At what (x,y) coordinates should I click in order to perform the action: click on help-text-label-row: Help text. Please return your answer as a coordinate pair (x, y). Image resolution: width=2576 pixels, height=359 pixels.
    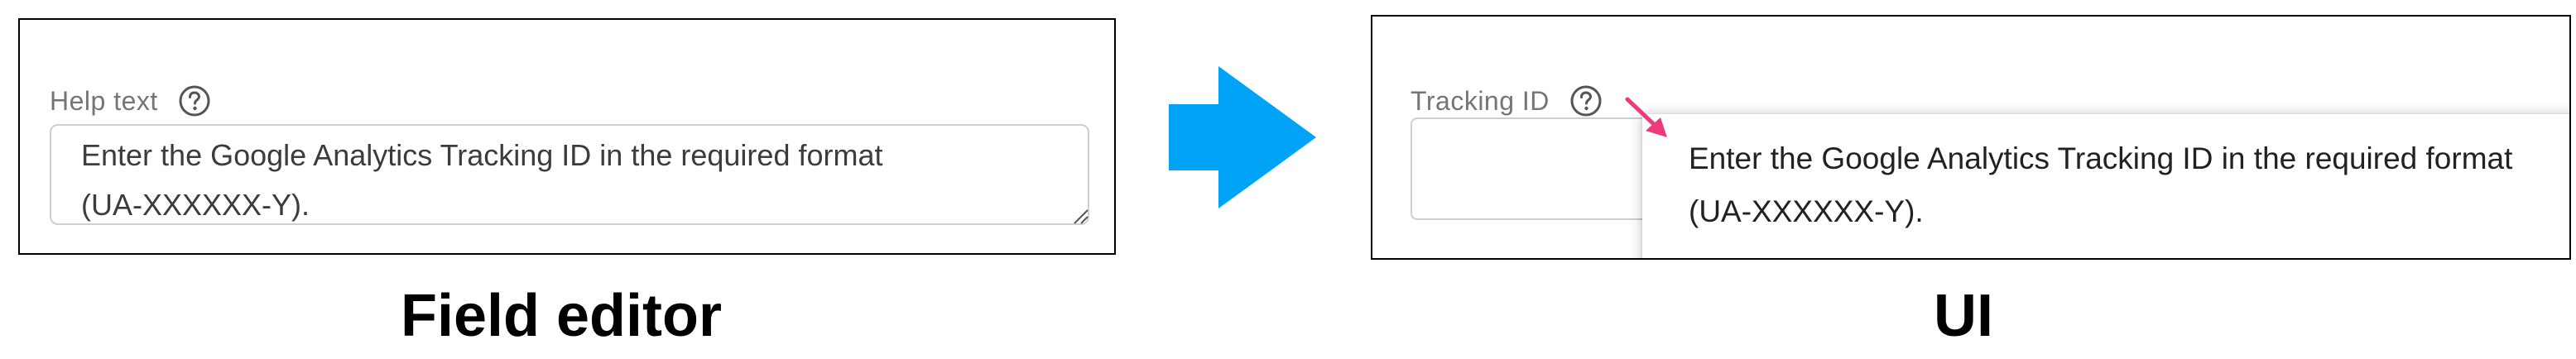
    Looking at the image, I should click on (130, 100).